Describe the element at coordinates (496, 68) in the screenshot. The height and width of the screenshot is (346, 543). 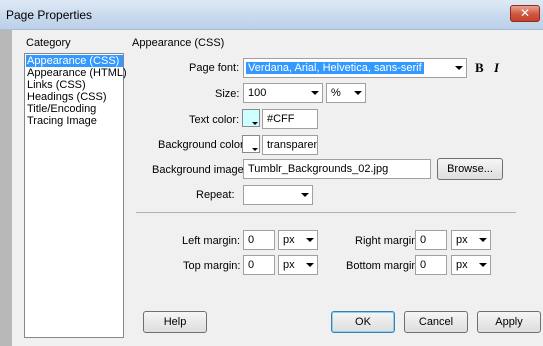
I see `italic-icon: I` at that location.